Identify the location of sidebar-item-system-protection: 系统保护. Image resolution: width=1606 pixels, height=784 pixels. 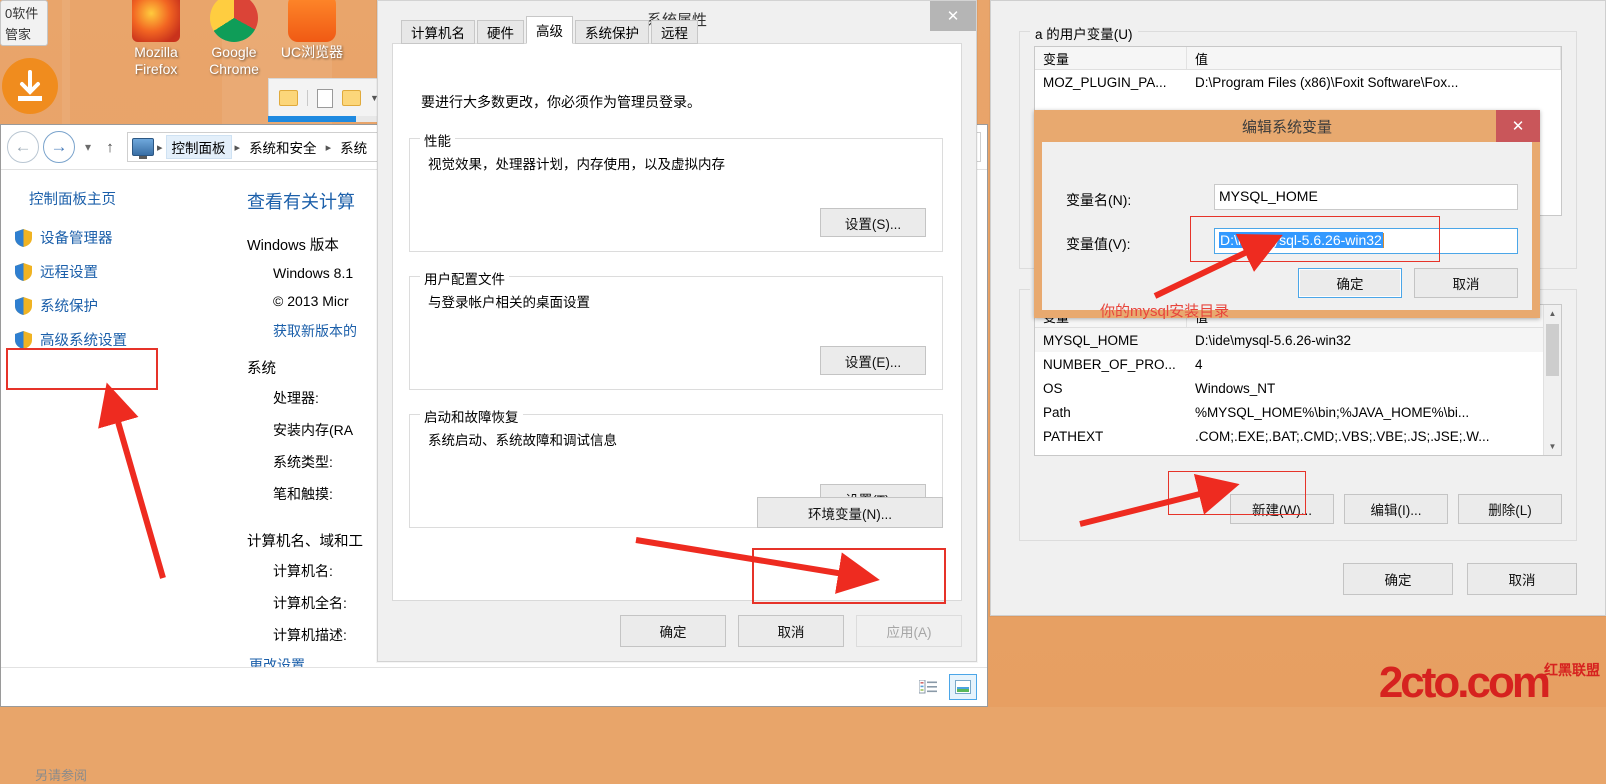
(122, 305).